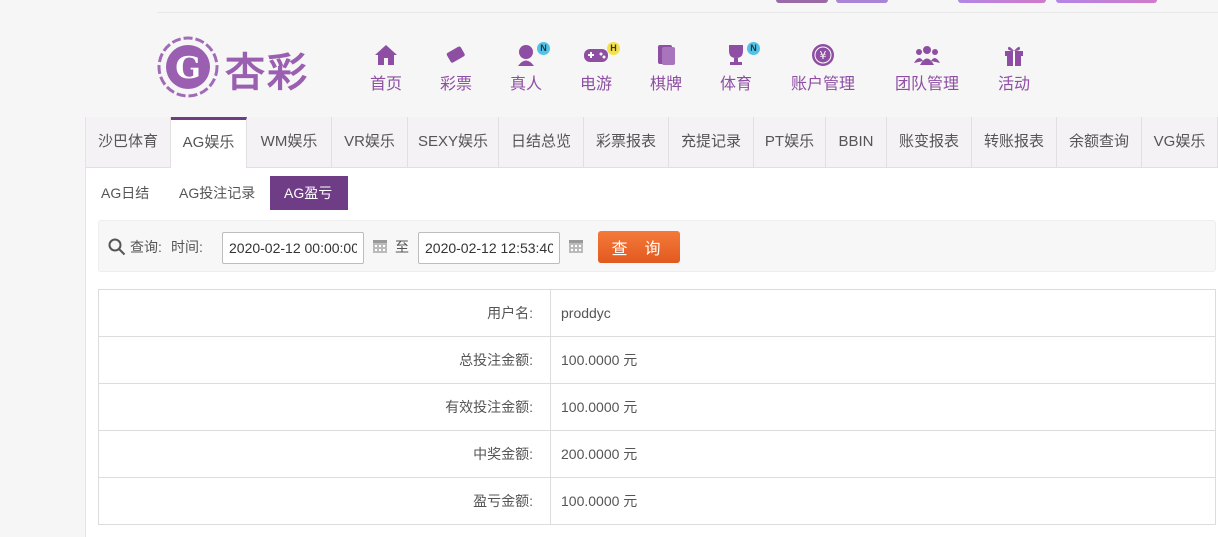 This screenshot has width=1218, height=537. I want to click on nav-lottery: 彩票, so click(456, 68).